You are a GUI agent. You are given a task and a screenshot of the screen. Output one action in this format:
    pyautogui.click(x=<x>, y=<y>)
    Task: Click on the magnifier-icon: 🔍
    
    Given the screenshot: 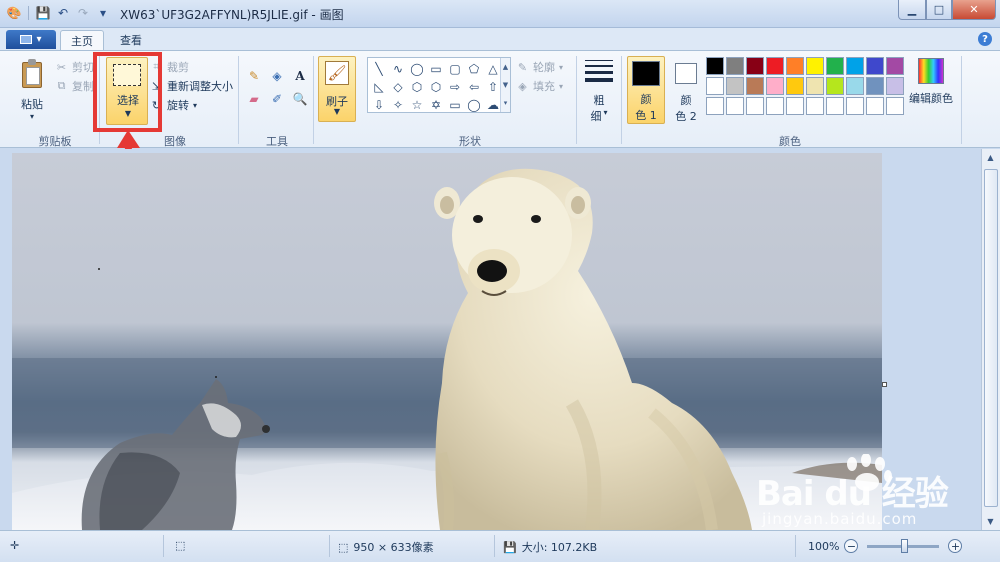 What is the action you would take?
    pyautogui.click(x=300, y=99)
    